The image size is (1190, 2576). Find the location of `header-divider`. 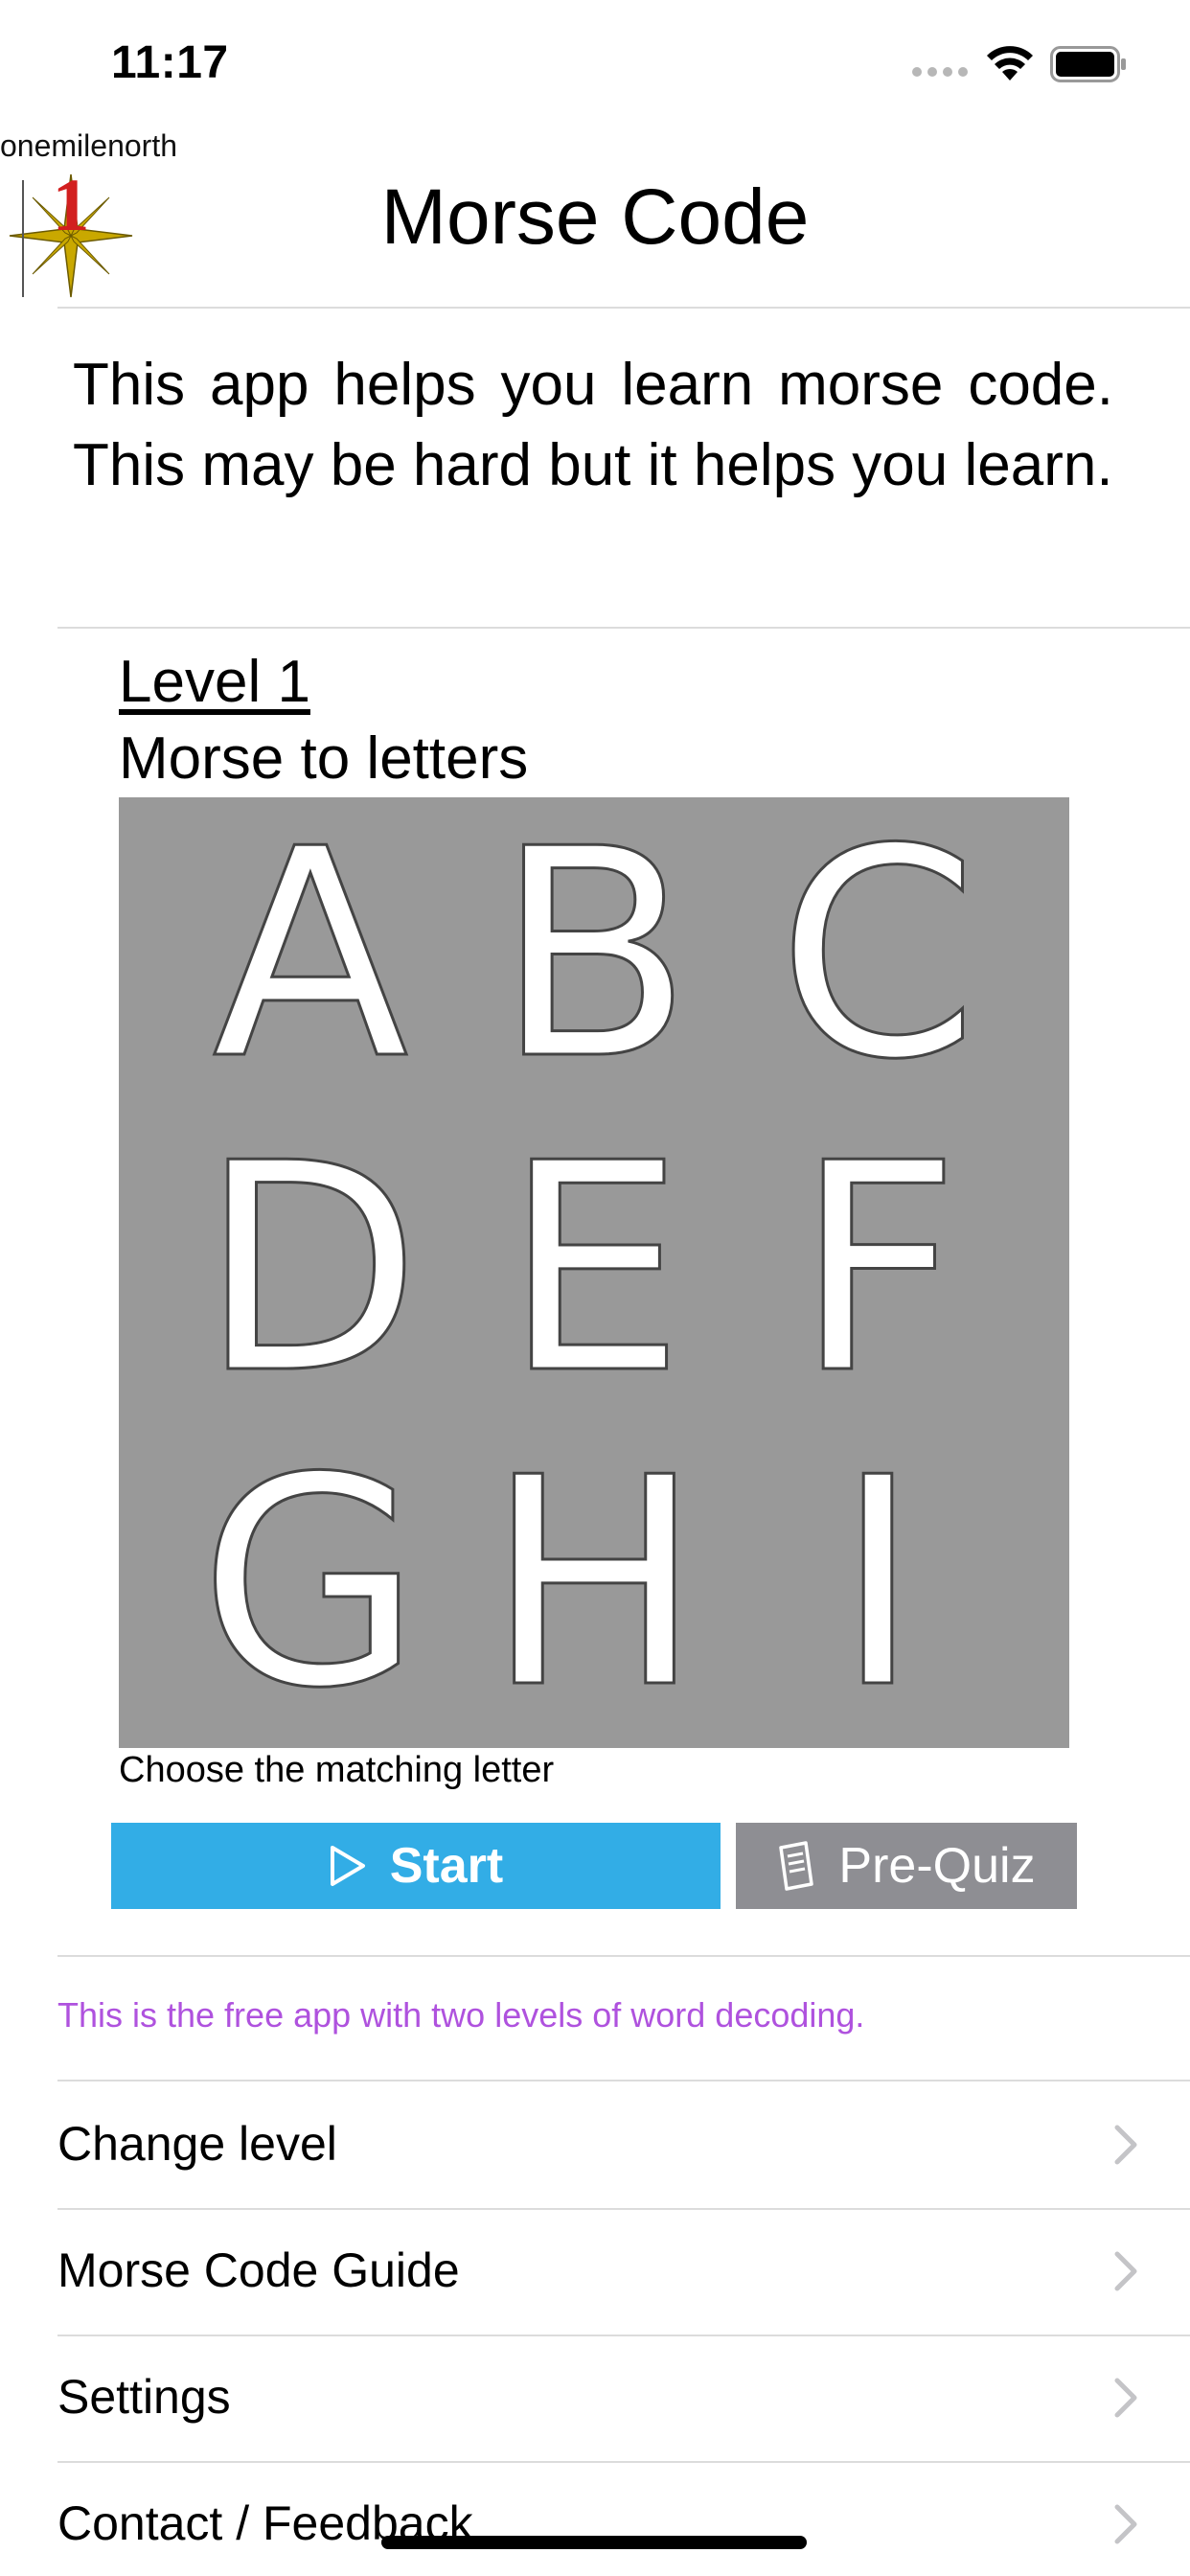

header-divider is located at coordinates (623, 308).